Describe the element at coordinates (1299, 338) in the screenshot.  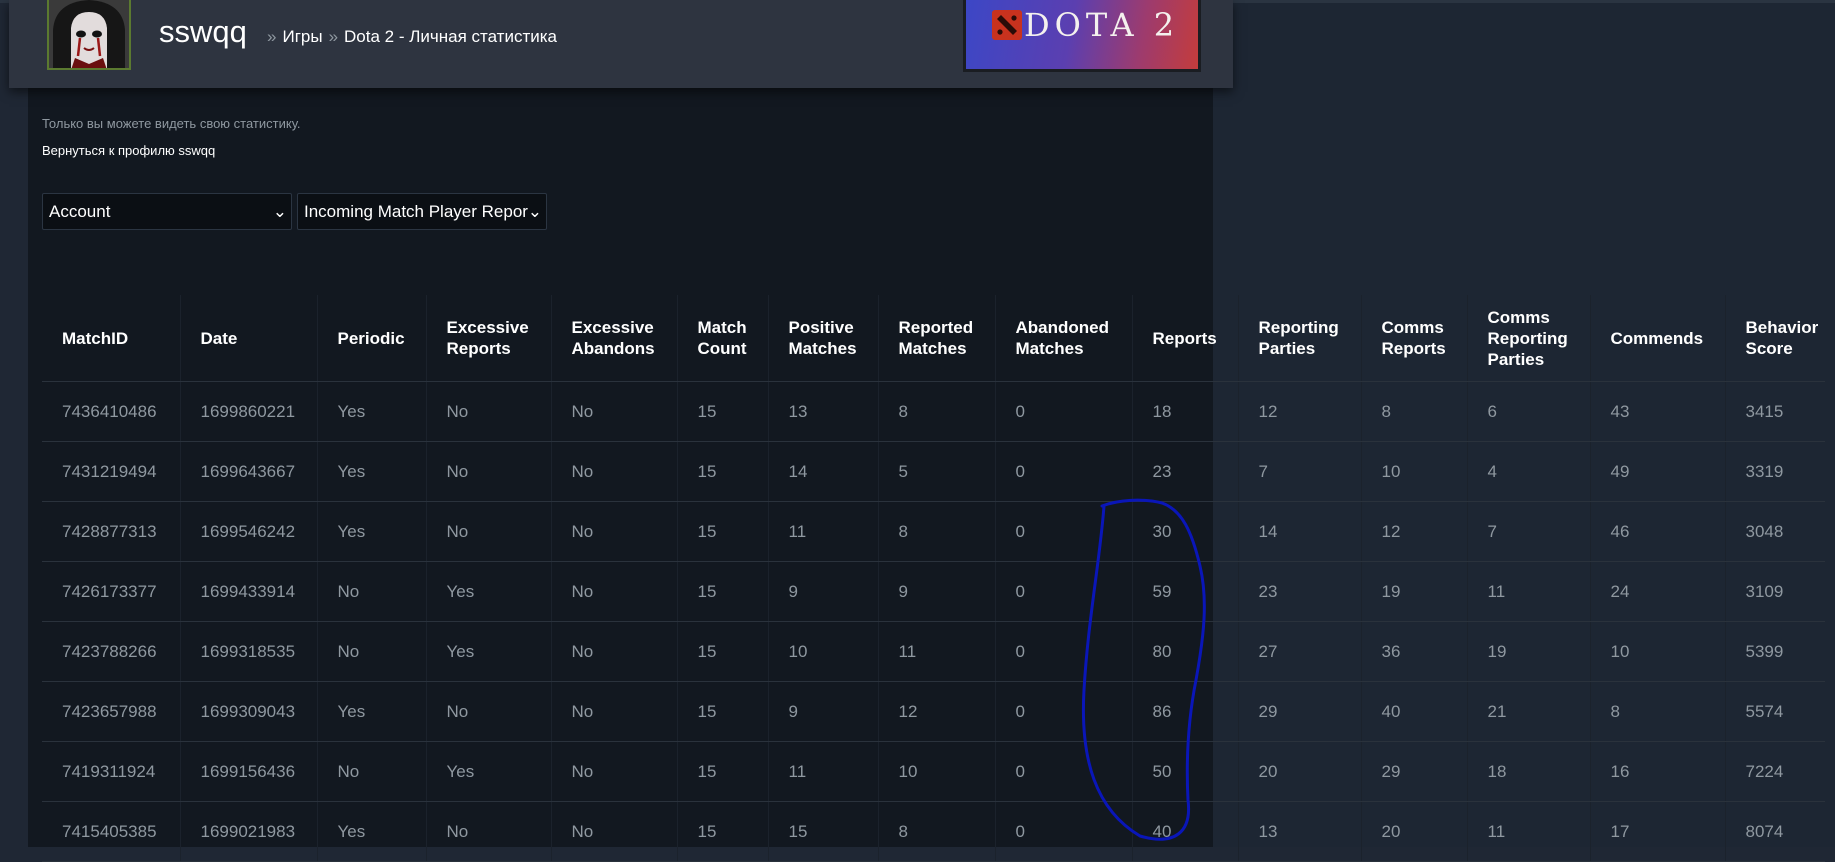
I see `column-header: Reporting Parties` at that location.